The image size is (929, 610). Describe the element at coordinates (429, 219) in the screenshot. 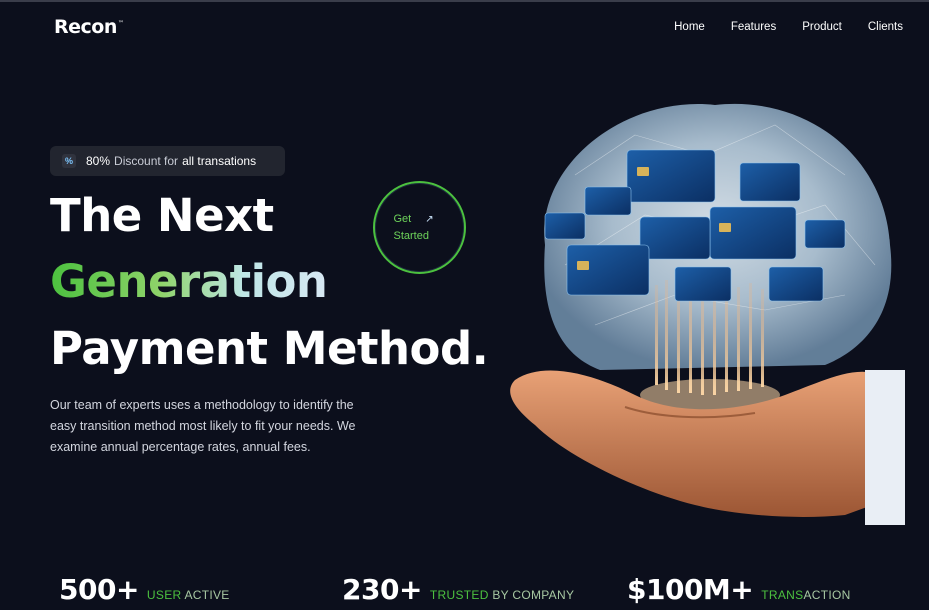

I see `arrow-up-right-icon: ↗` at that location.